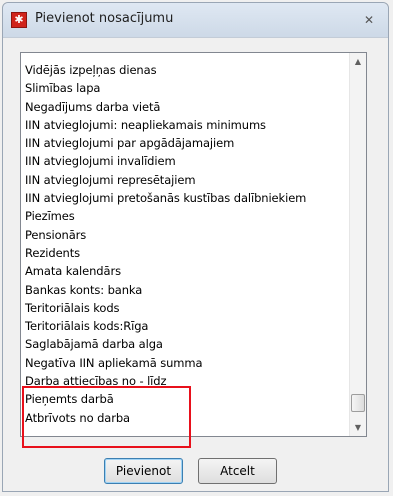 This screenshot has width=393, height=496. Describe the element at coordinates (185, 216) in the screenshot. I see `list-item: Piezīmes` at that location.